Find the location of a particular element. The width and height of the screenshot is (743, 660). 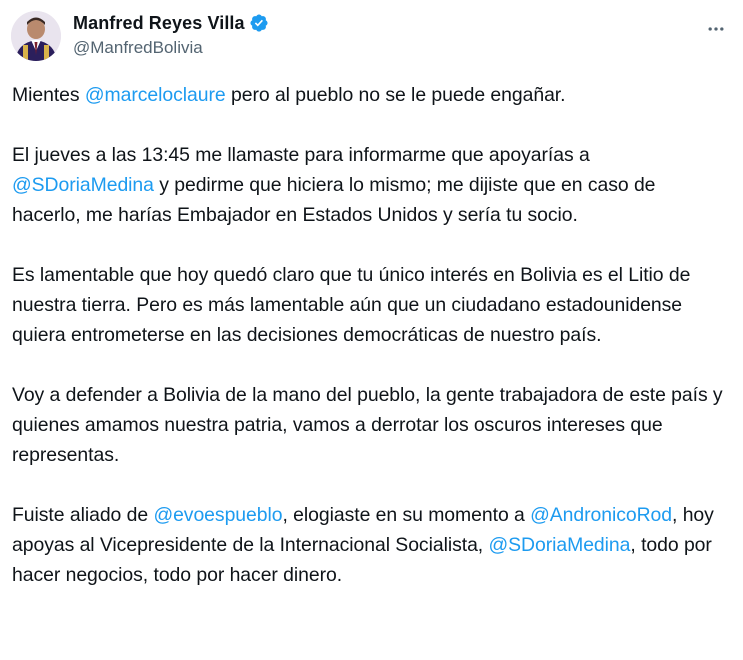

mention-link: @AndronicoRod is located at coordinates (601, 515).